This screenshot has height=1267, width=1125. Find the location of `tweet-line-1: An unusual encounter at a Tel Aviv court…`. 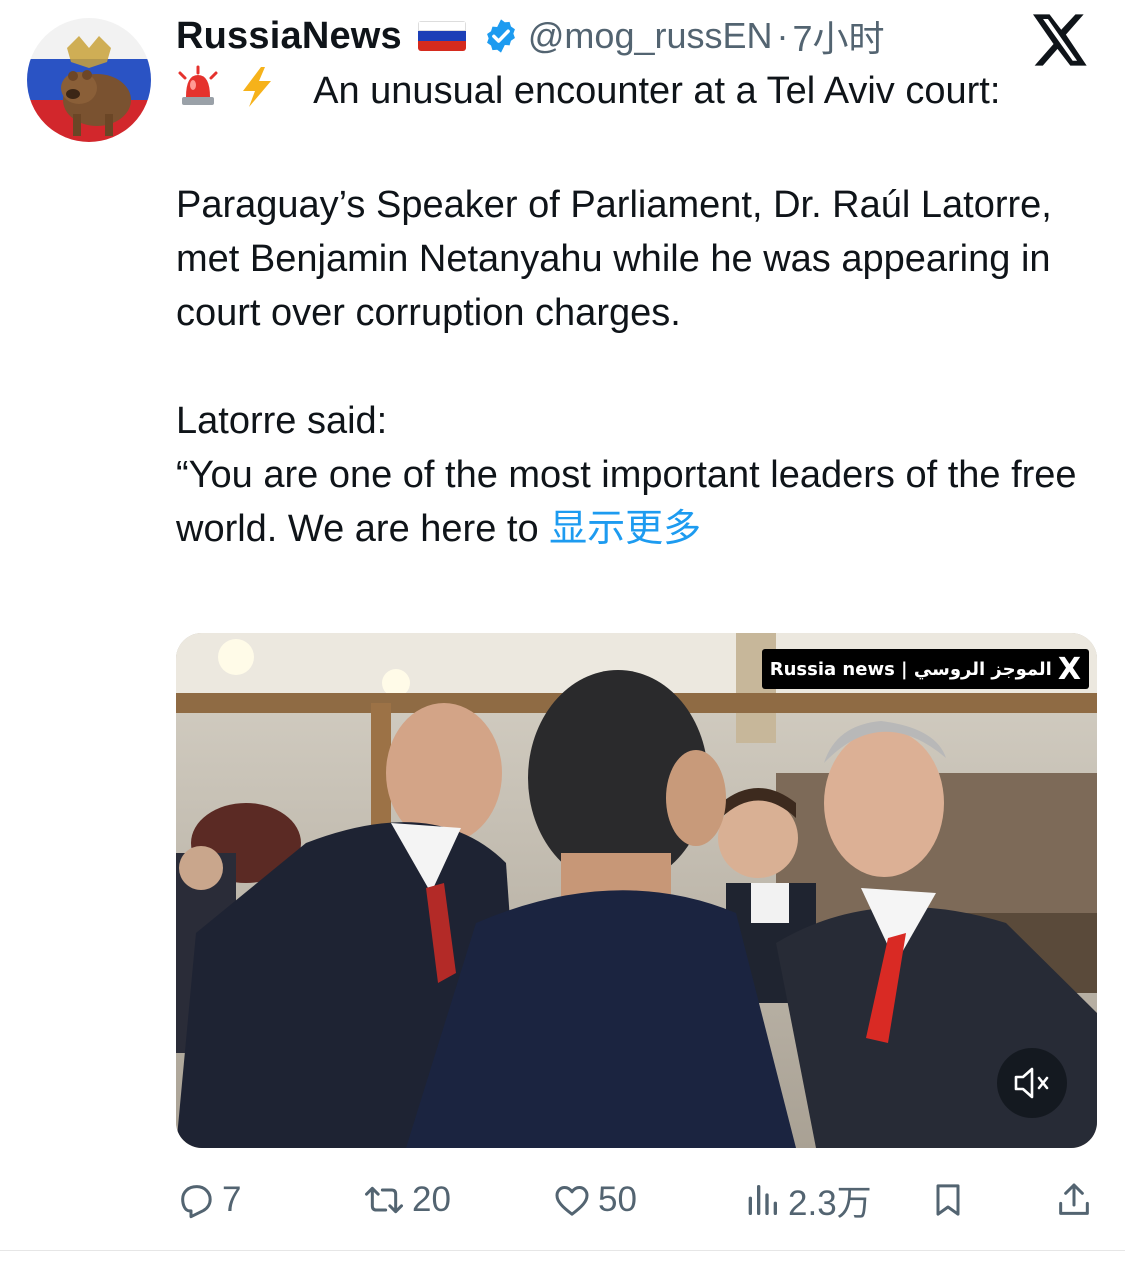

tweet-line-1: An unusual encounter at a Tel Aviv court… is located at coordinates (657, 91).